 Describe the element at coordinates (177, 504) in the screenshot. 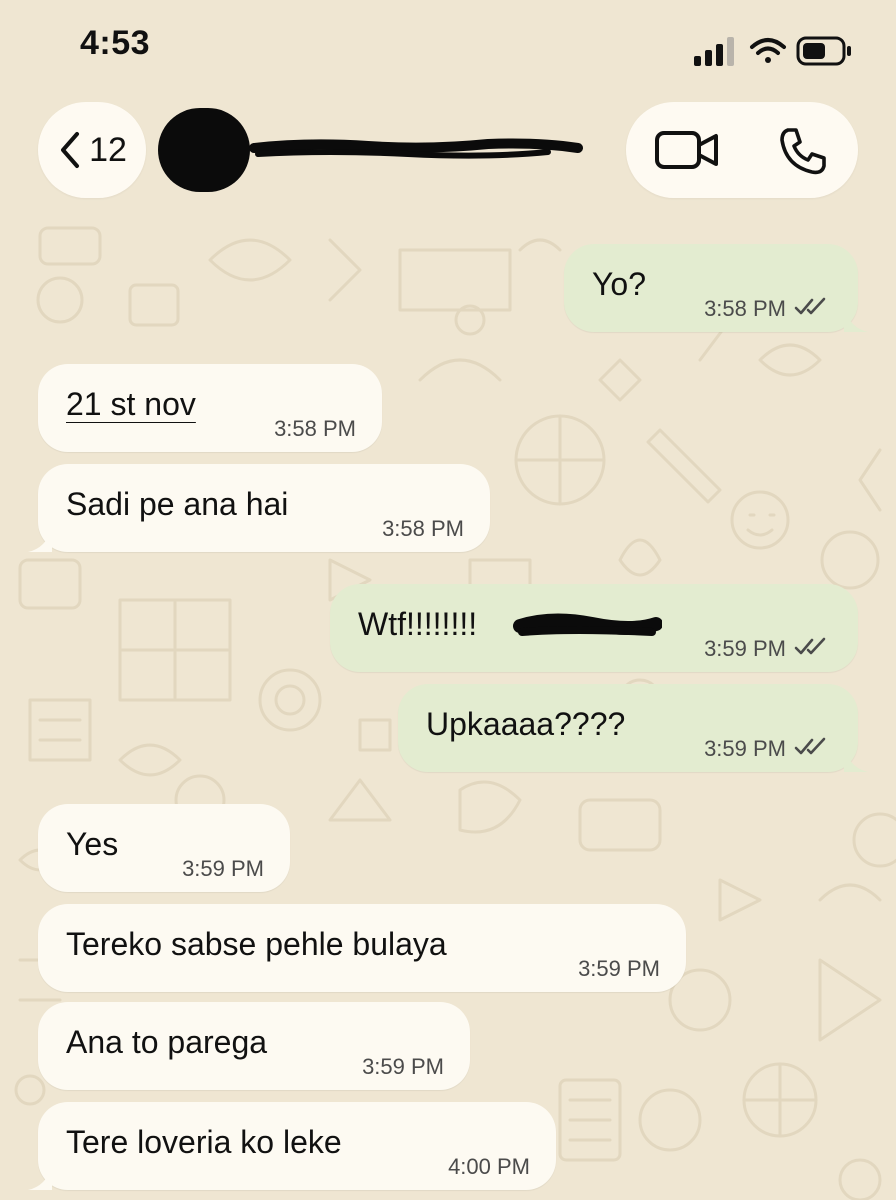

I see `message-text: Sadi pe ana hai` at that location.